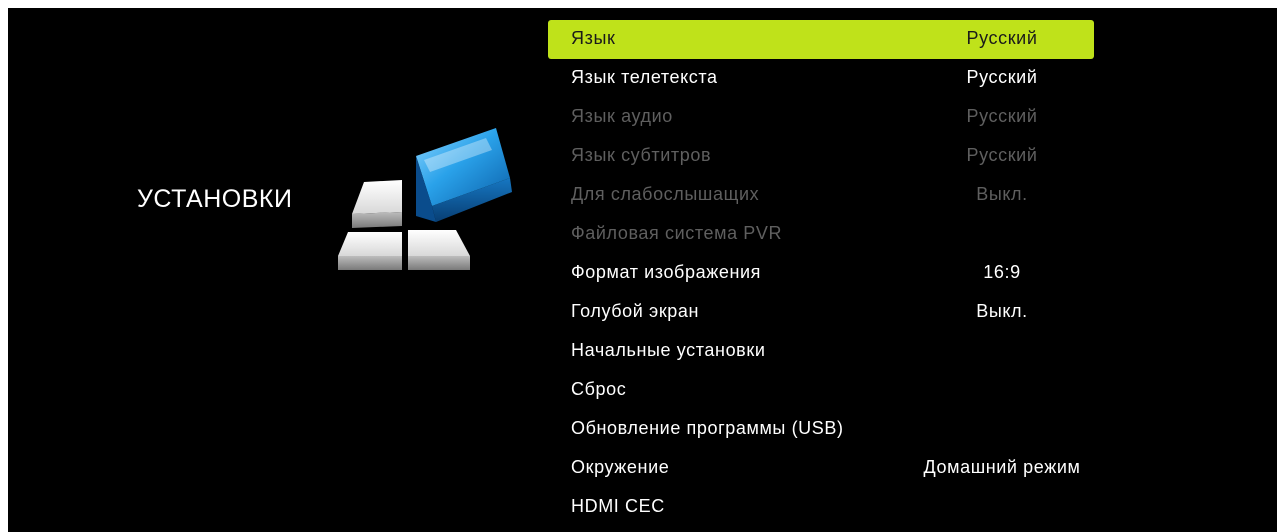  Describe the element at coordinates (641, 155) in the screenshot. I see `menu-item-label: Язык субтитров` at that location.